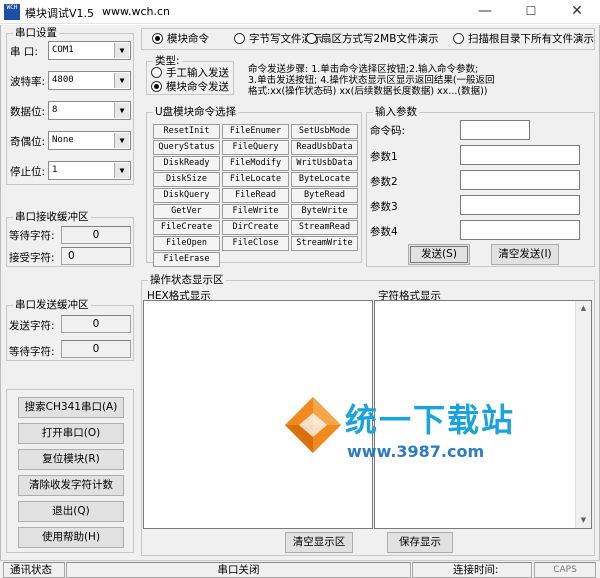  What do you see at coordinates (372, 39) in the screenshot?
I see `mode-sector-write: 扇区方式写2MB文件演示` at bounding box center [372, 39].